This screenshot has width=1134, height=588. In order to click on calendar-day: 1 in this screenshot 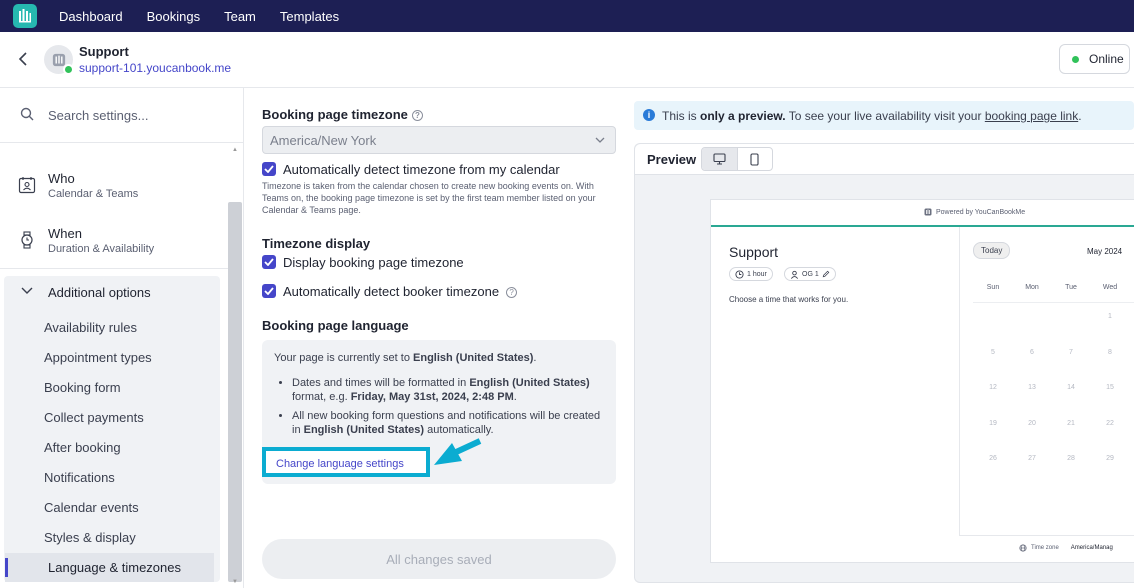, I will do `click(1110, 316)`.